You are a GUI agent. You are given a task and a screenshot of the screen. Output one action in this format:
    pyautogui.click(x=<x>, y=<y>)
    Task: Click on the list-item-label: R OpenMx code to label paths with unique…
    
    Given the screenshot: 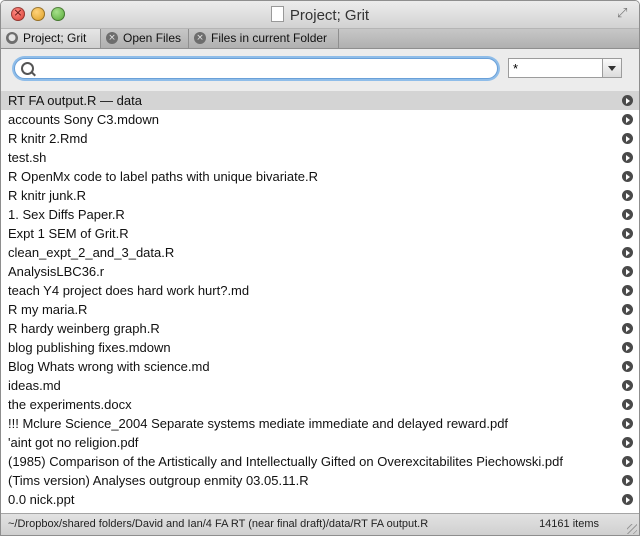 What is the action you would take?
    pyautogui.click(x=163, y=176)
    